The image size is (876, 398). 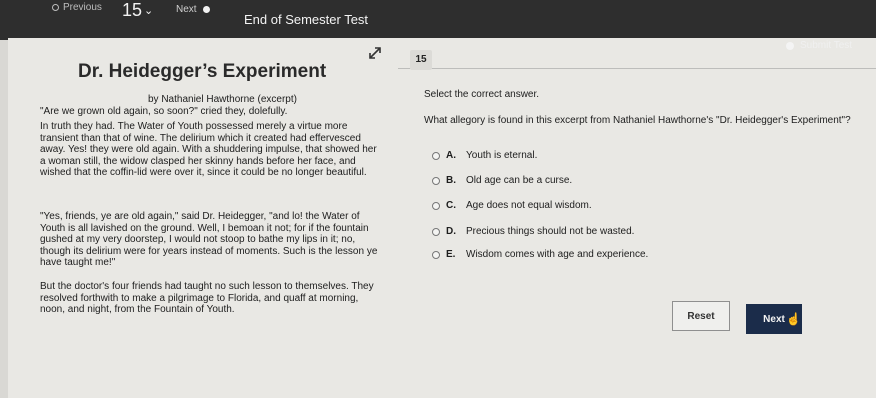 What do you see at coordinates (82, 7) in the screenshot?
I see `previous-label: Previous` at bounding box center [82, 7].